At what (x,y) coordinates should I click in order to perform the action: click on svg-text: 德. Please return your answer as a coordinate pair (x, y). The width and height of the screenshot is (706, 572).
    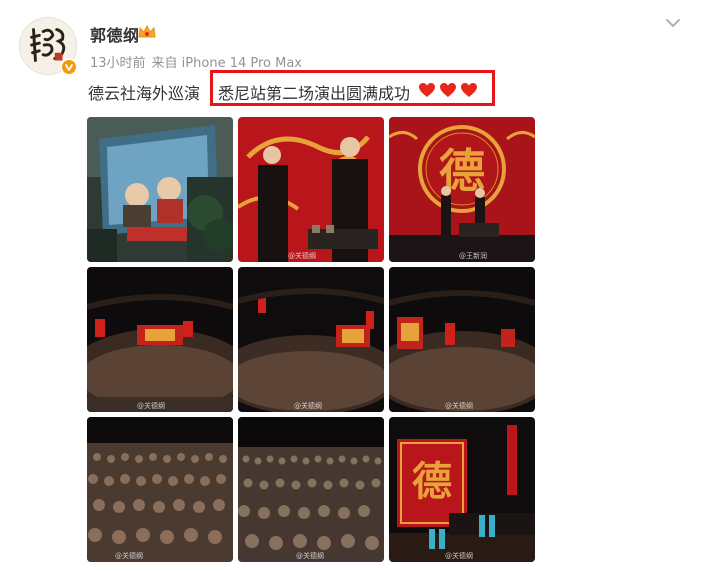
    Looking at the image, I should click on (432, 482).